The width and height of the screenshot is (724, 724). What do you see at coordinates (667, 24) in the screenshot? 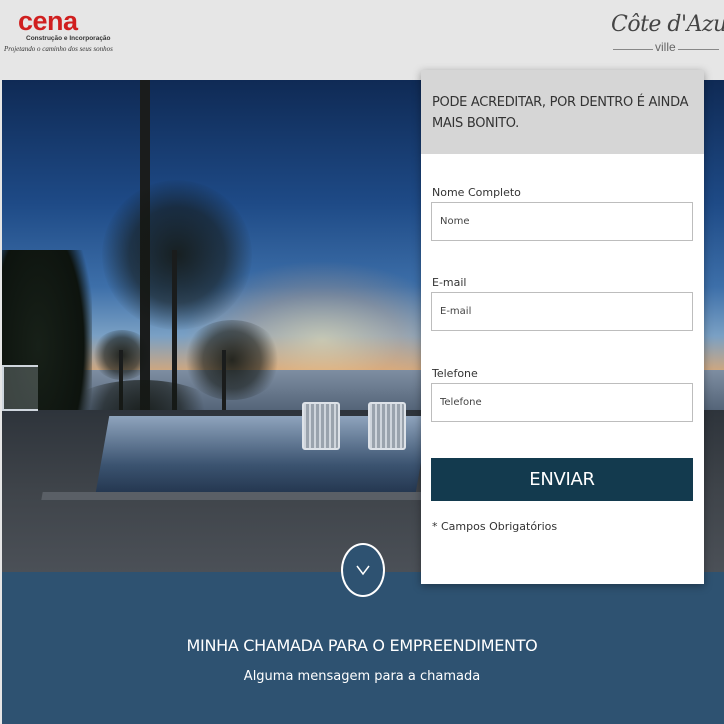
I see `cote-dazur-wordmark: Côte d'Azur` at bounding box center [667, 24].